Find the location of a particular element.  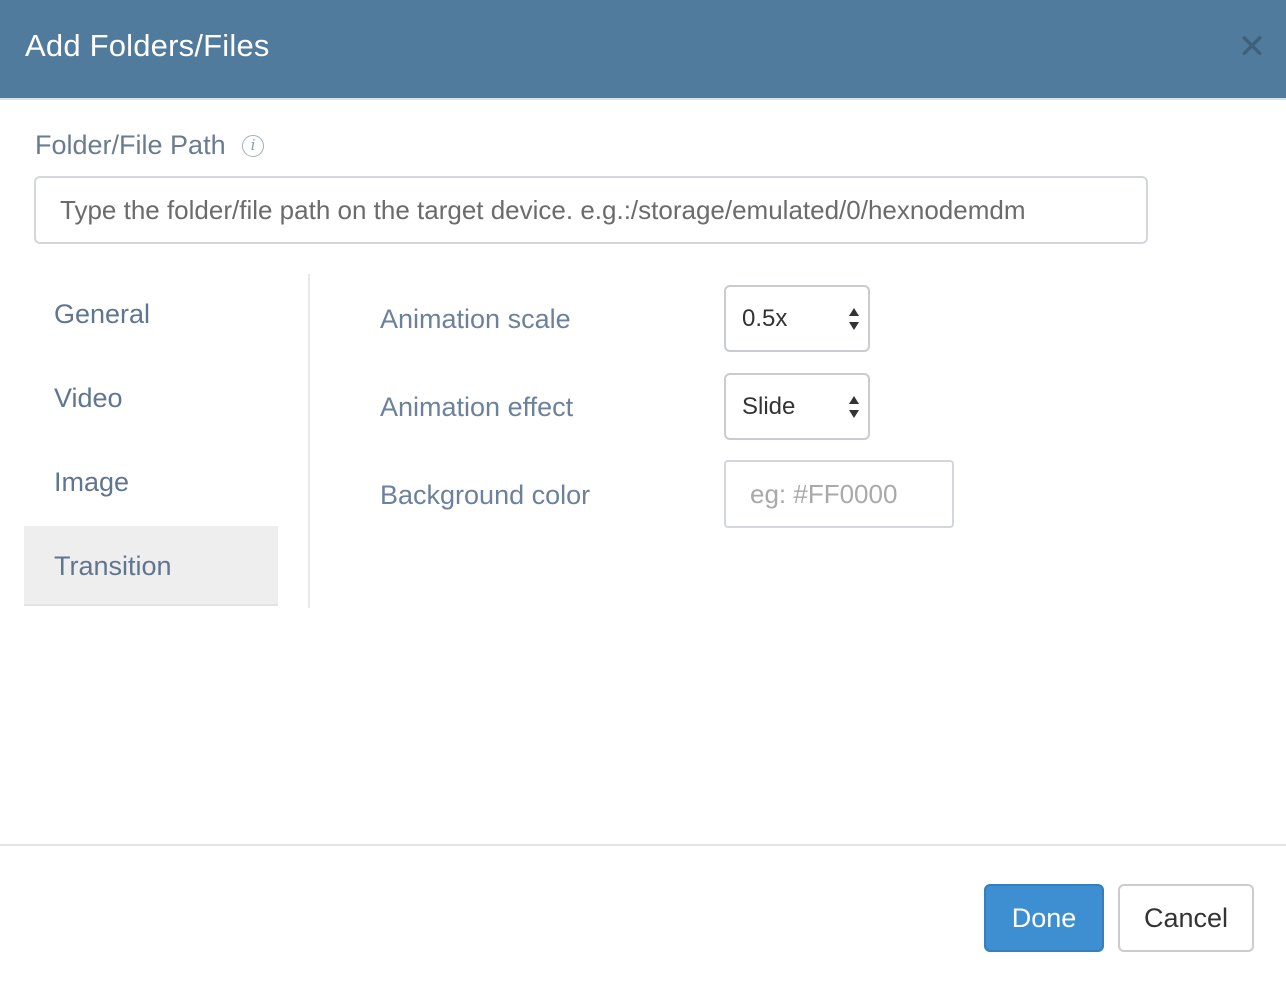

dialog-title: Add Folders/Files is located at coordinates (147, 45).